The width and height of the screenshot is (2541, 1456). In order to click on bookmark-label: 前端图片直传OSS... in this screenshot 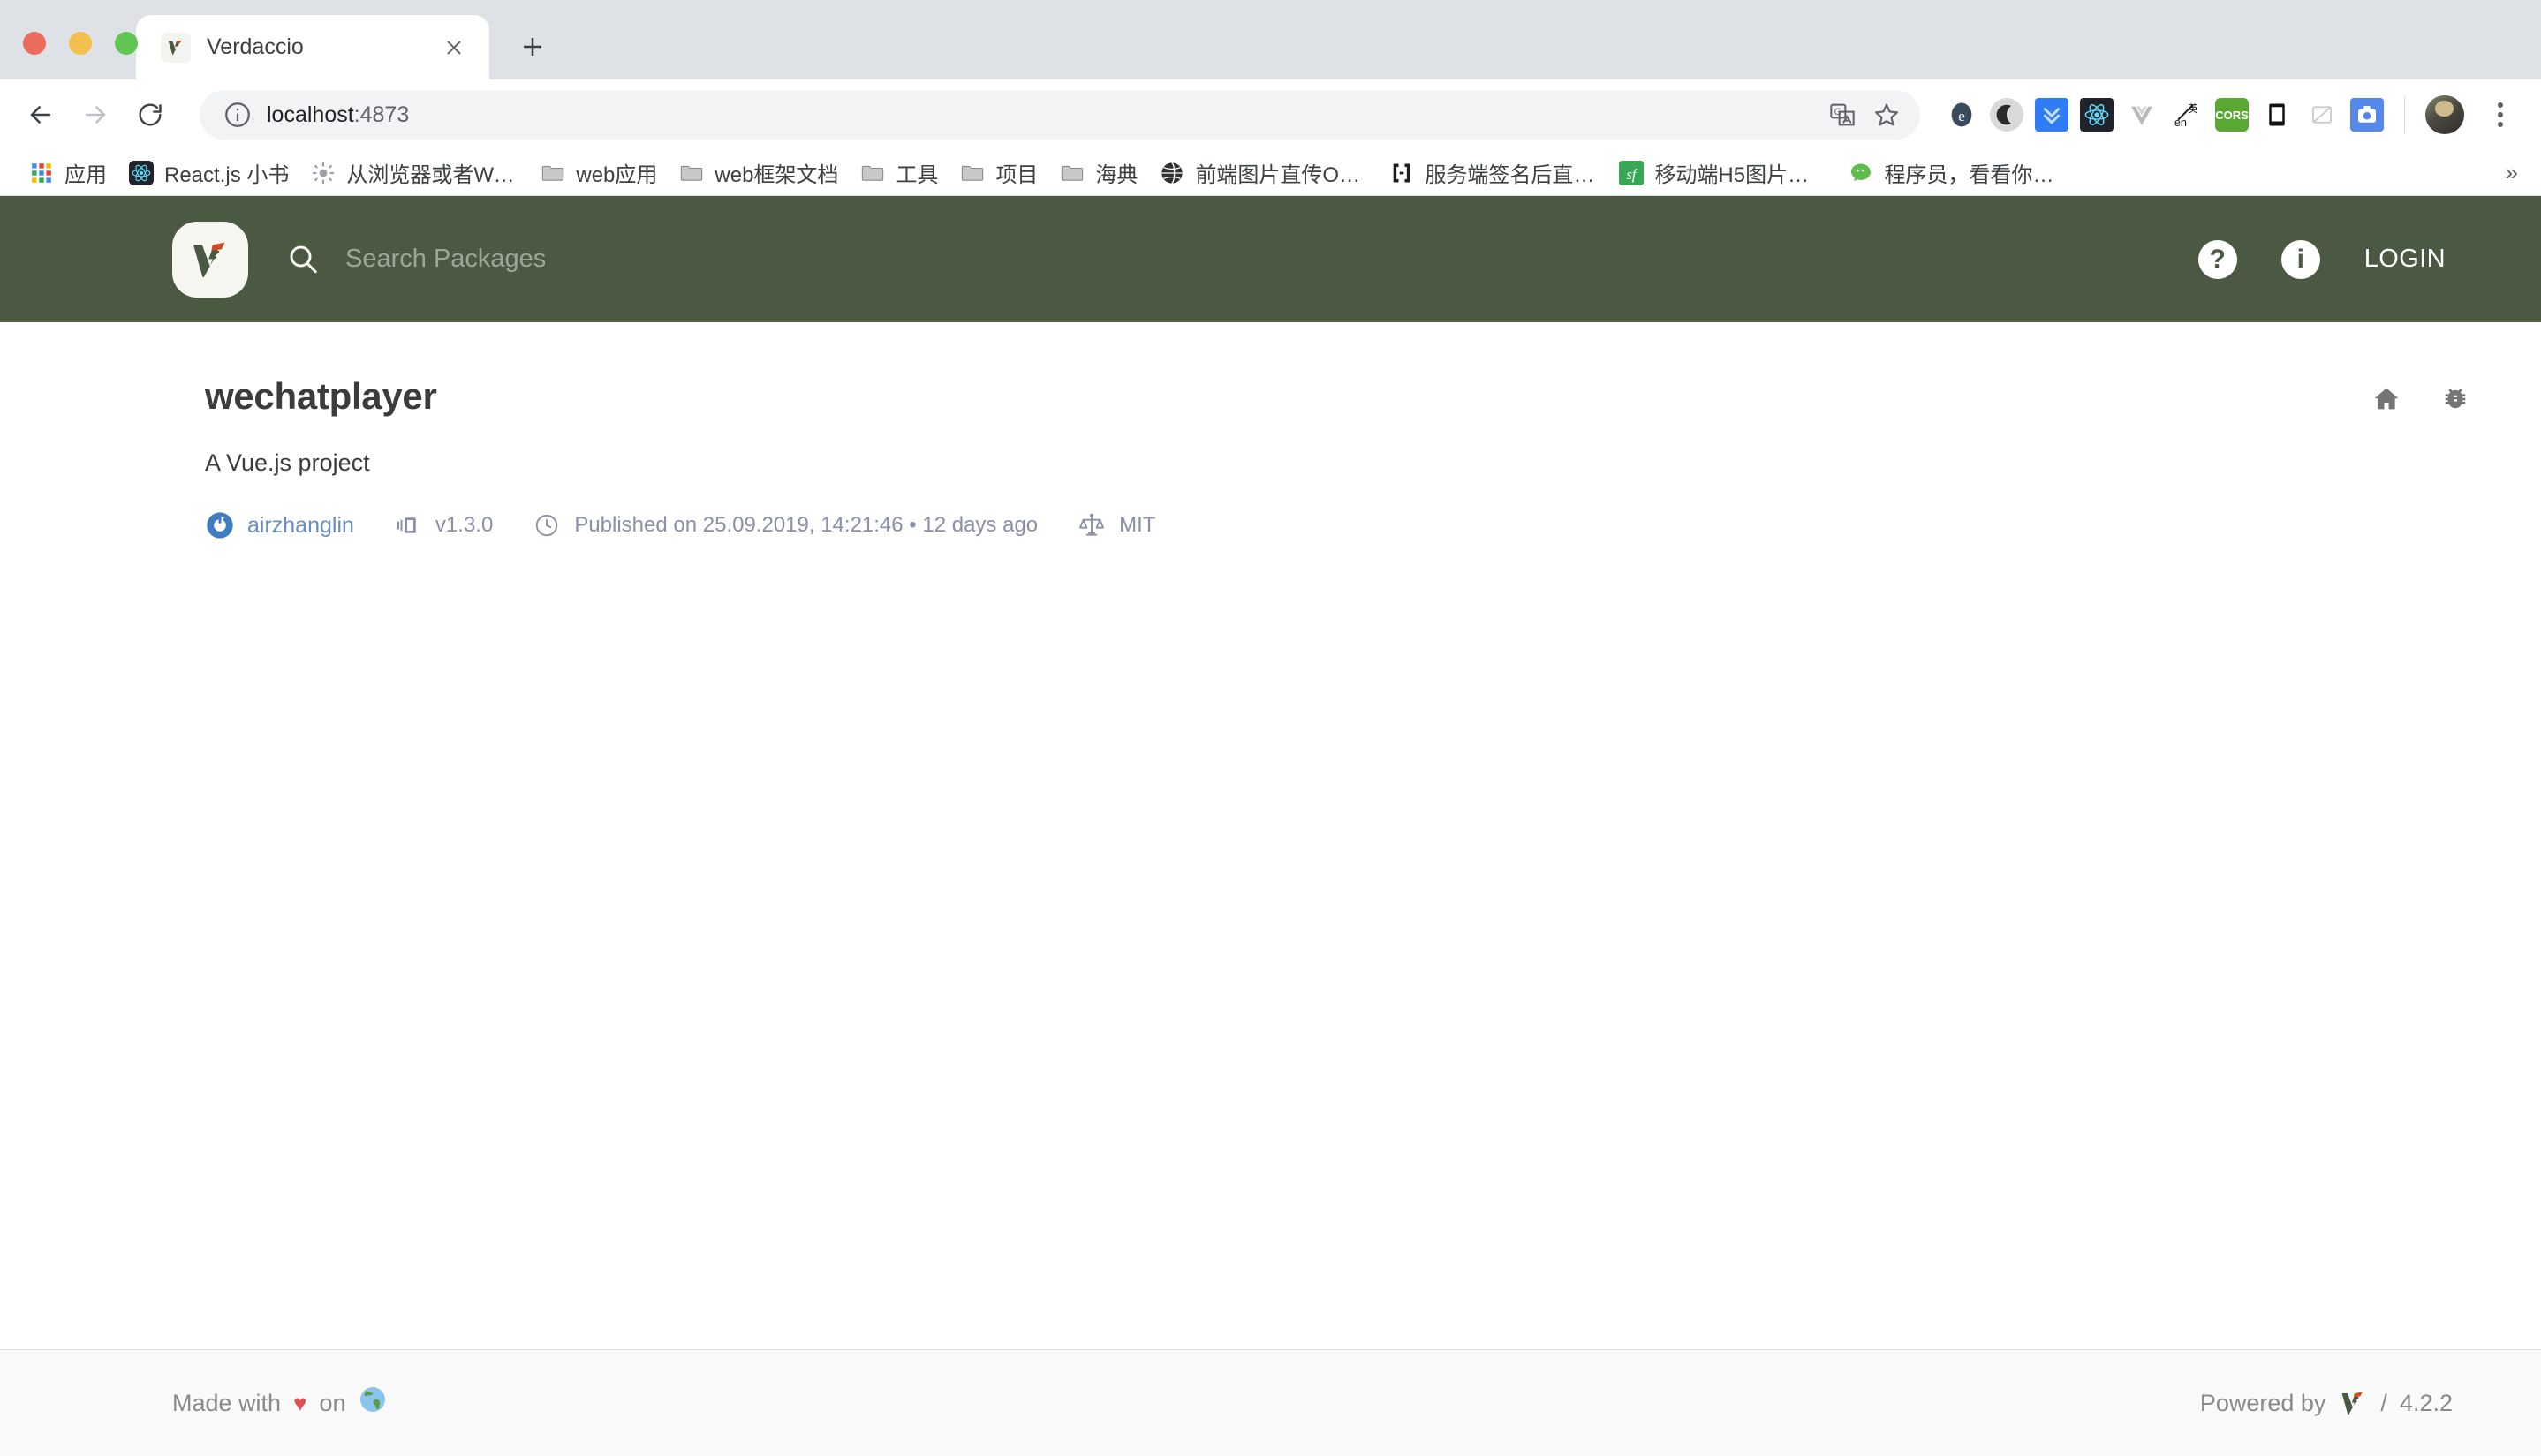, I will do `click(1281, 175)`.